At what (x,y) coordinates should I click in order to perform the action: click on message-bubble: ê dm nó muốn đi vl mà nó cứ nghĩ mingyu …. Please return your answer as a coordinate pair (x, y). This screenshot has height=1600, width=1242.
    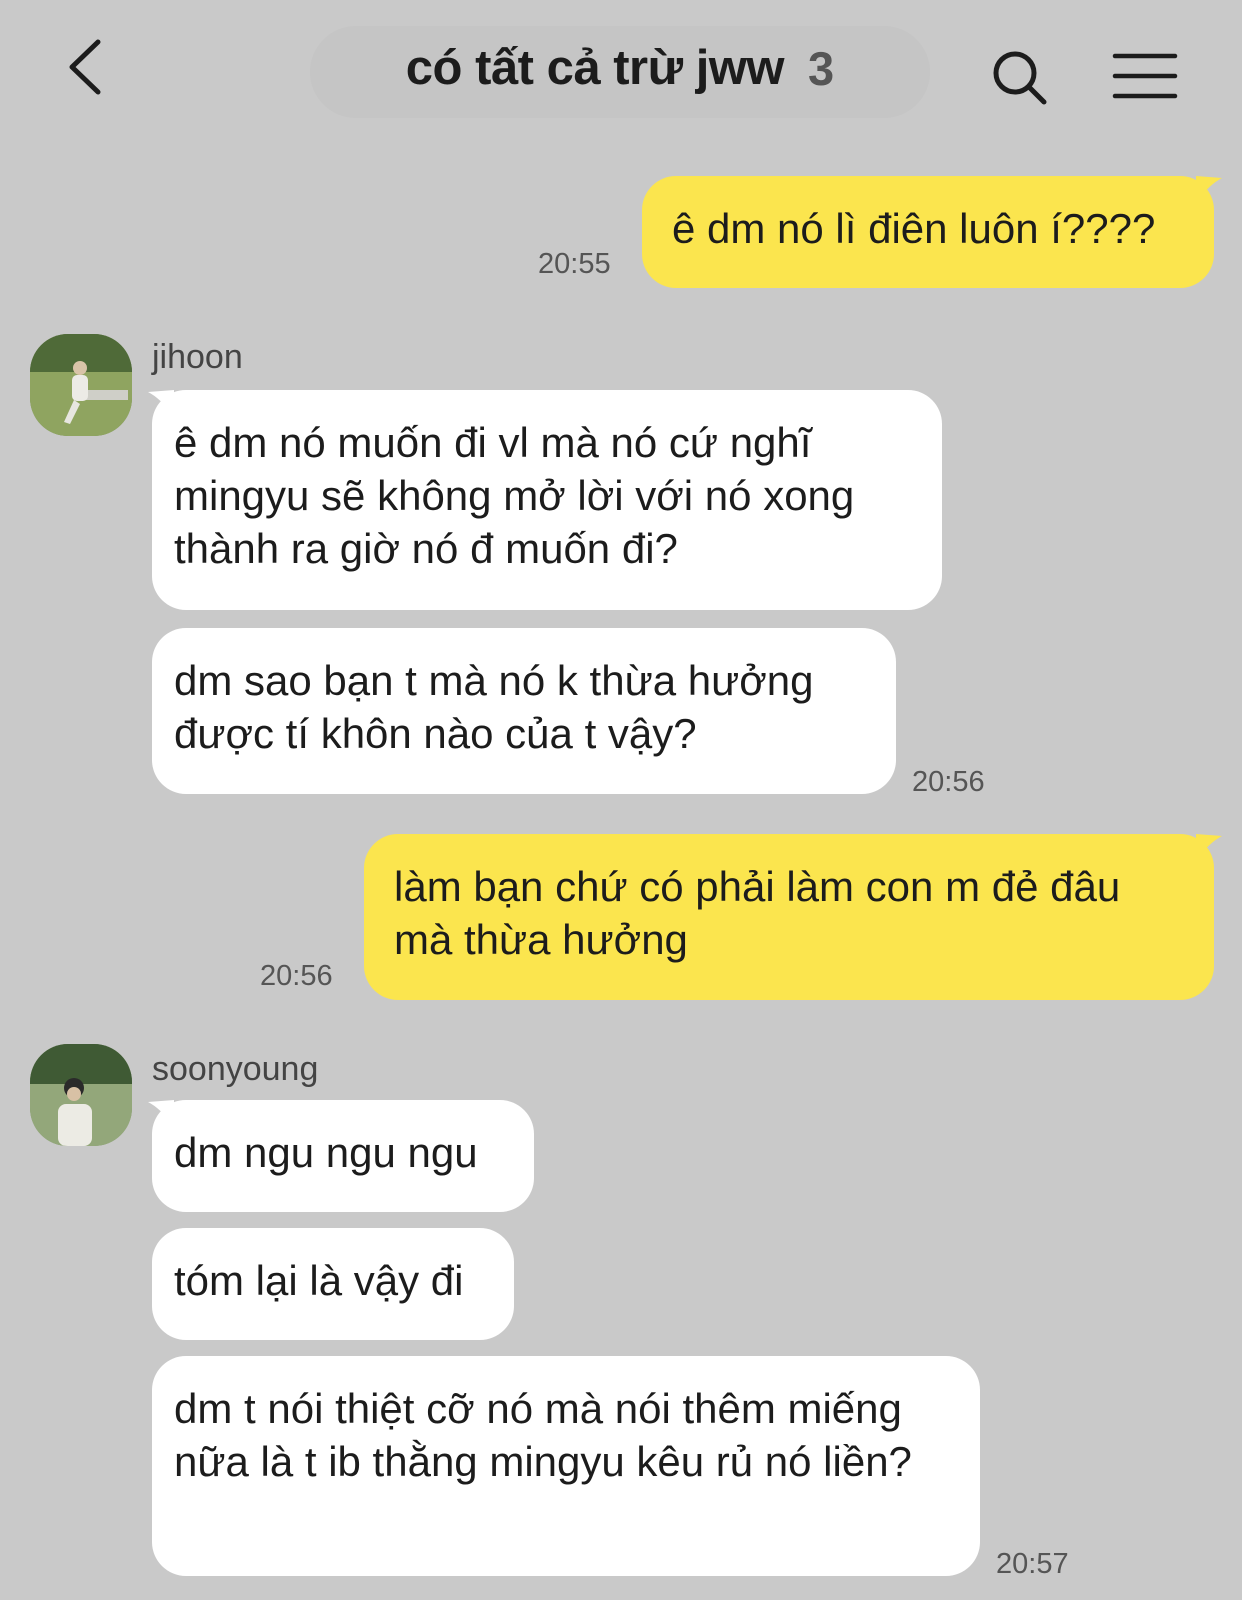
    Looking at the image, I should click on (547, 500).